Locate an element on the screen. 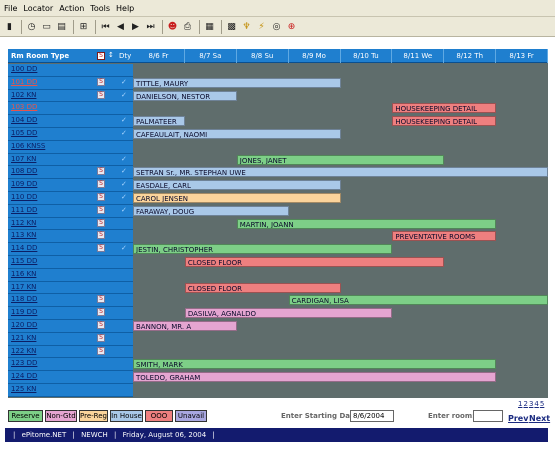 The height and width of the screenshot is (452, 555). start-date-input: 8/6/2004 is located at coordinates (372, 416).